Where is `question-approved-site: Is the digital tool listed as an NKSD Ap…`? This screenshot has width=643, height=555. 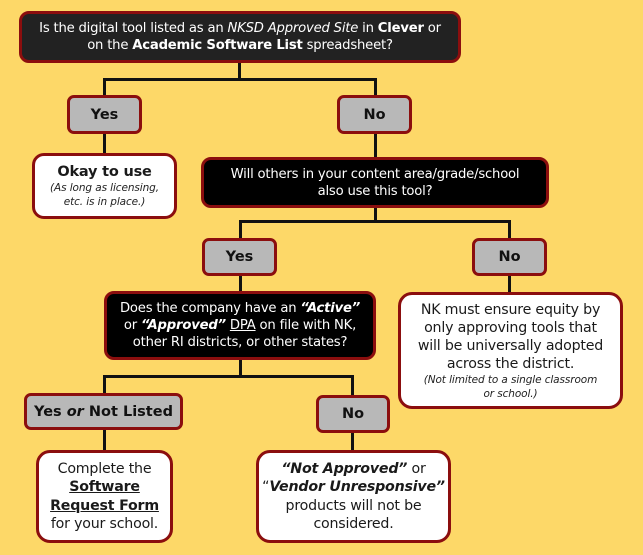 question-approved-site: Is the digital tool listed as an NKSD Ap… is located at coordinates (240, 37).